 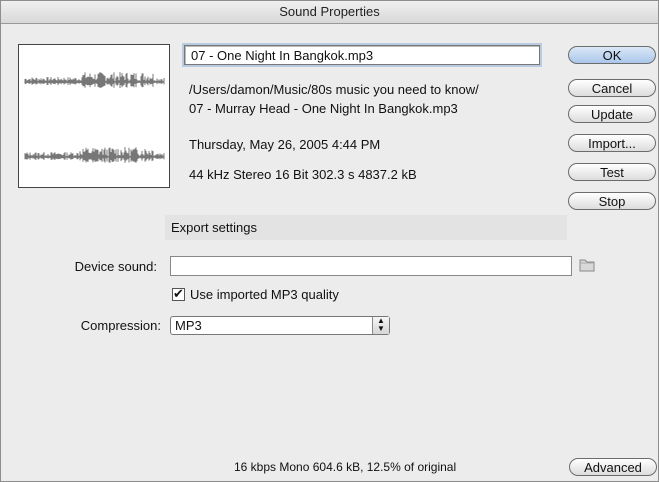 What do you see at coordinates (612, 114) in the screenshot?
I see `update-button: Update` at bounding box center [612, 114].